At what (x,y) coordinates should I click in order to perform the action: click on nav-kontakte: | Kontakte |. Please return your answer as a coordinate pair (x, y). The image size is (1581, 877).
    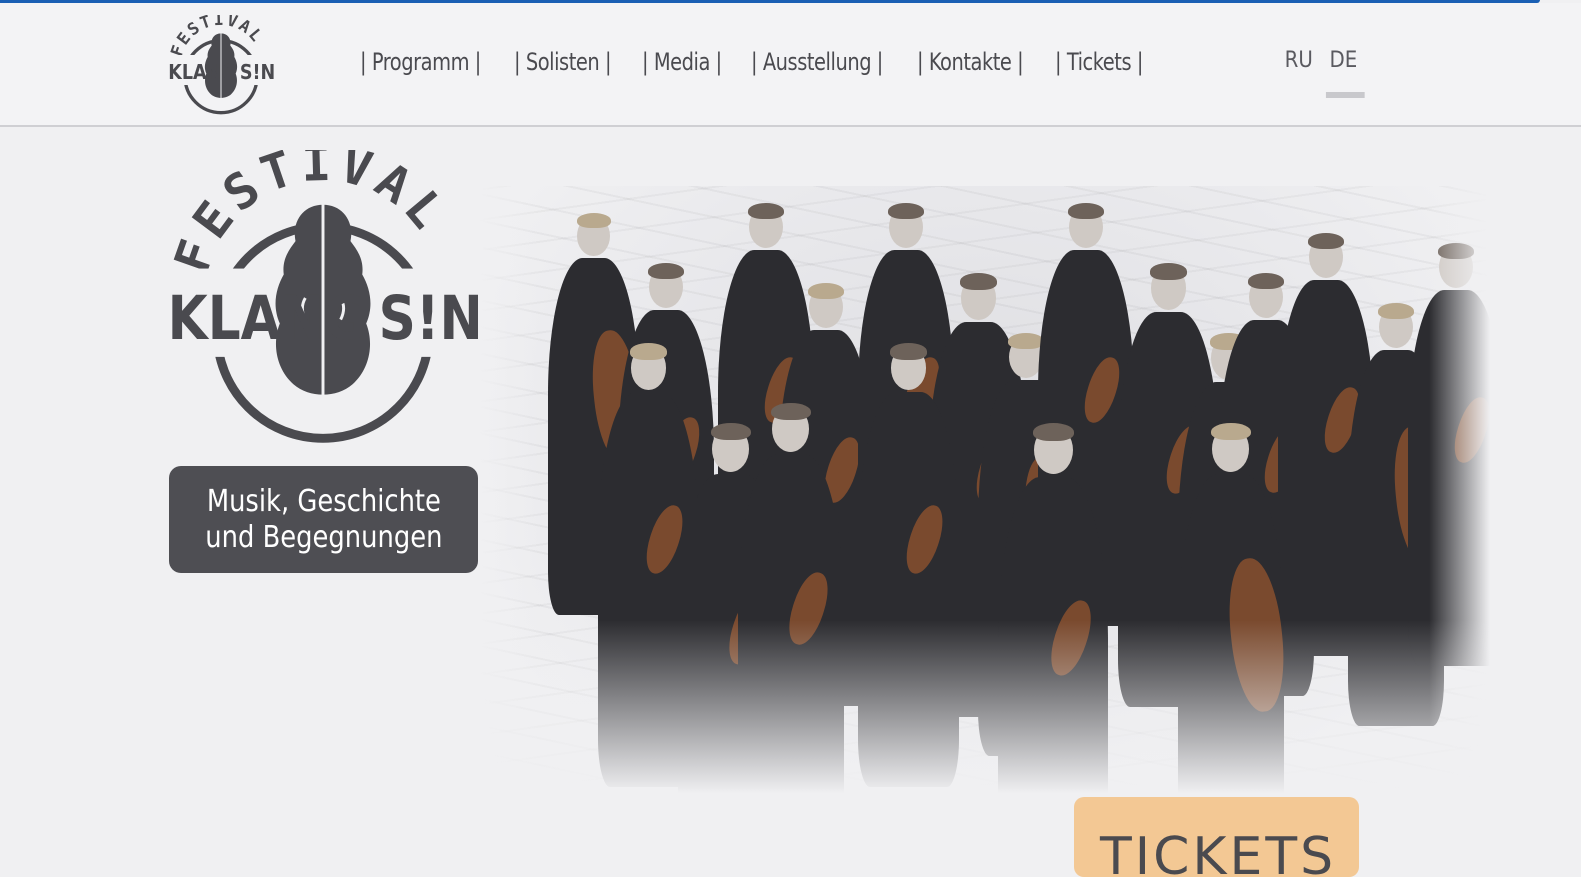
    Looking at the image, I should click on (970, 62).